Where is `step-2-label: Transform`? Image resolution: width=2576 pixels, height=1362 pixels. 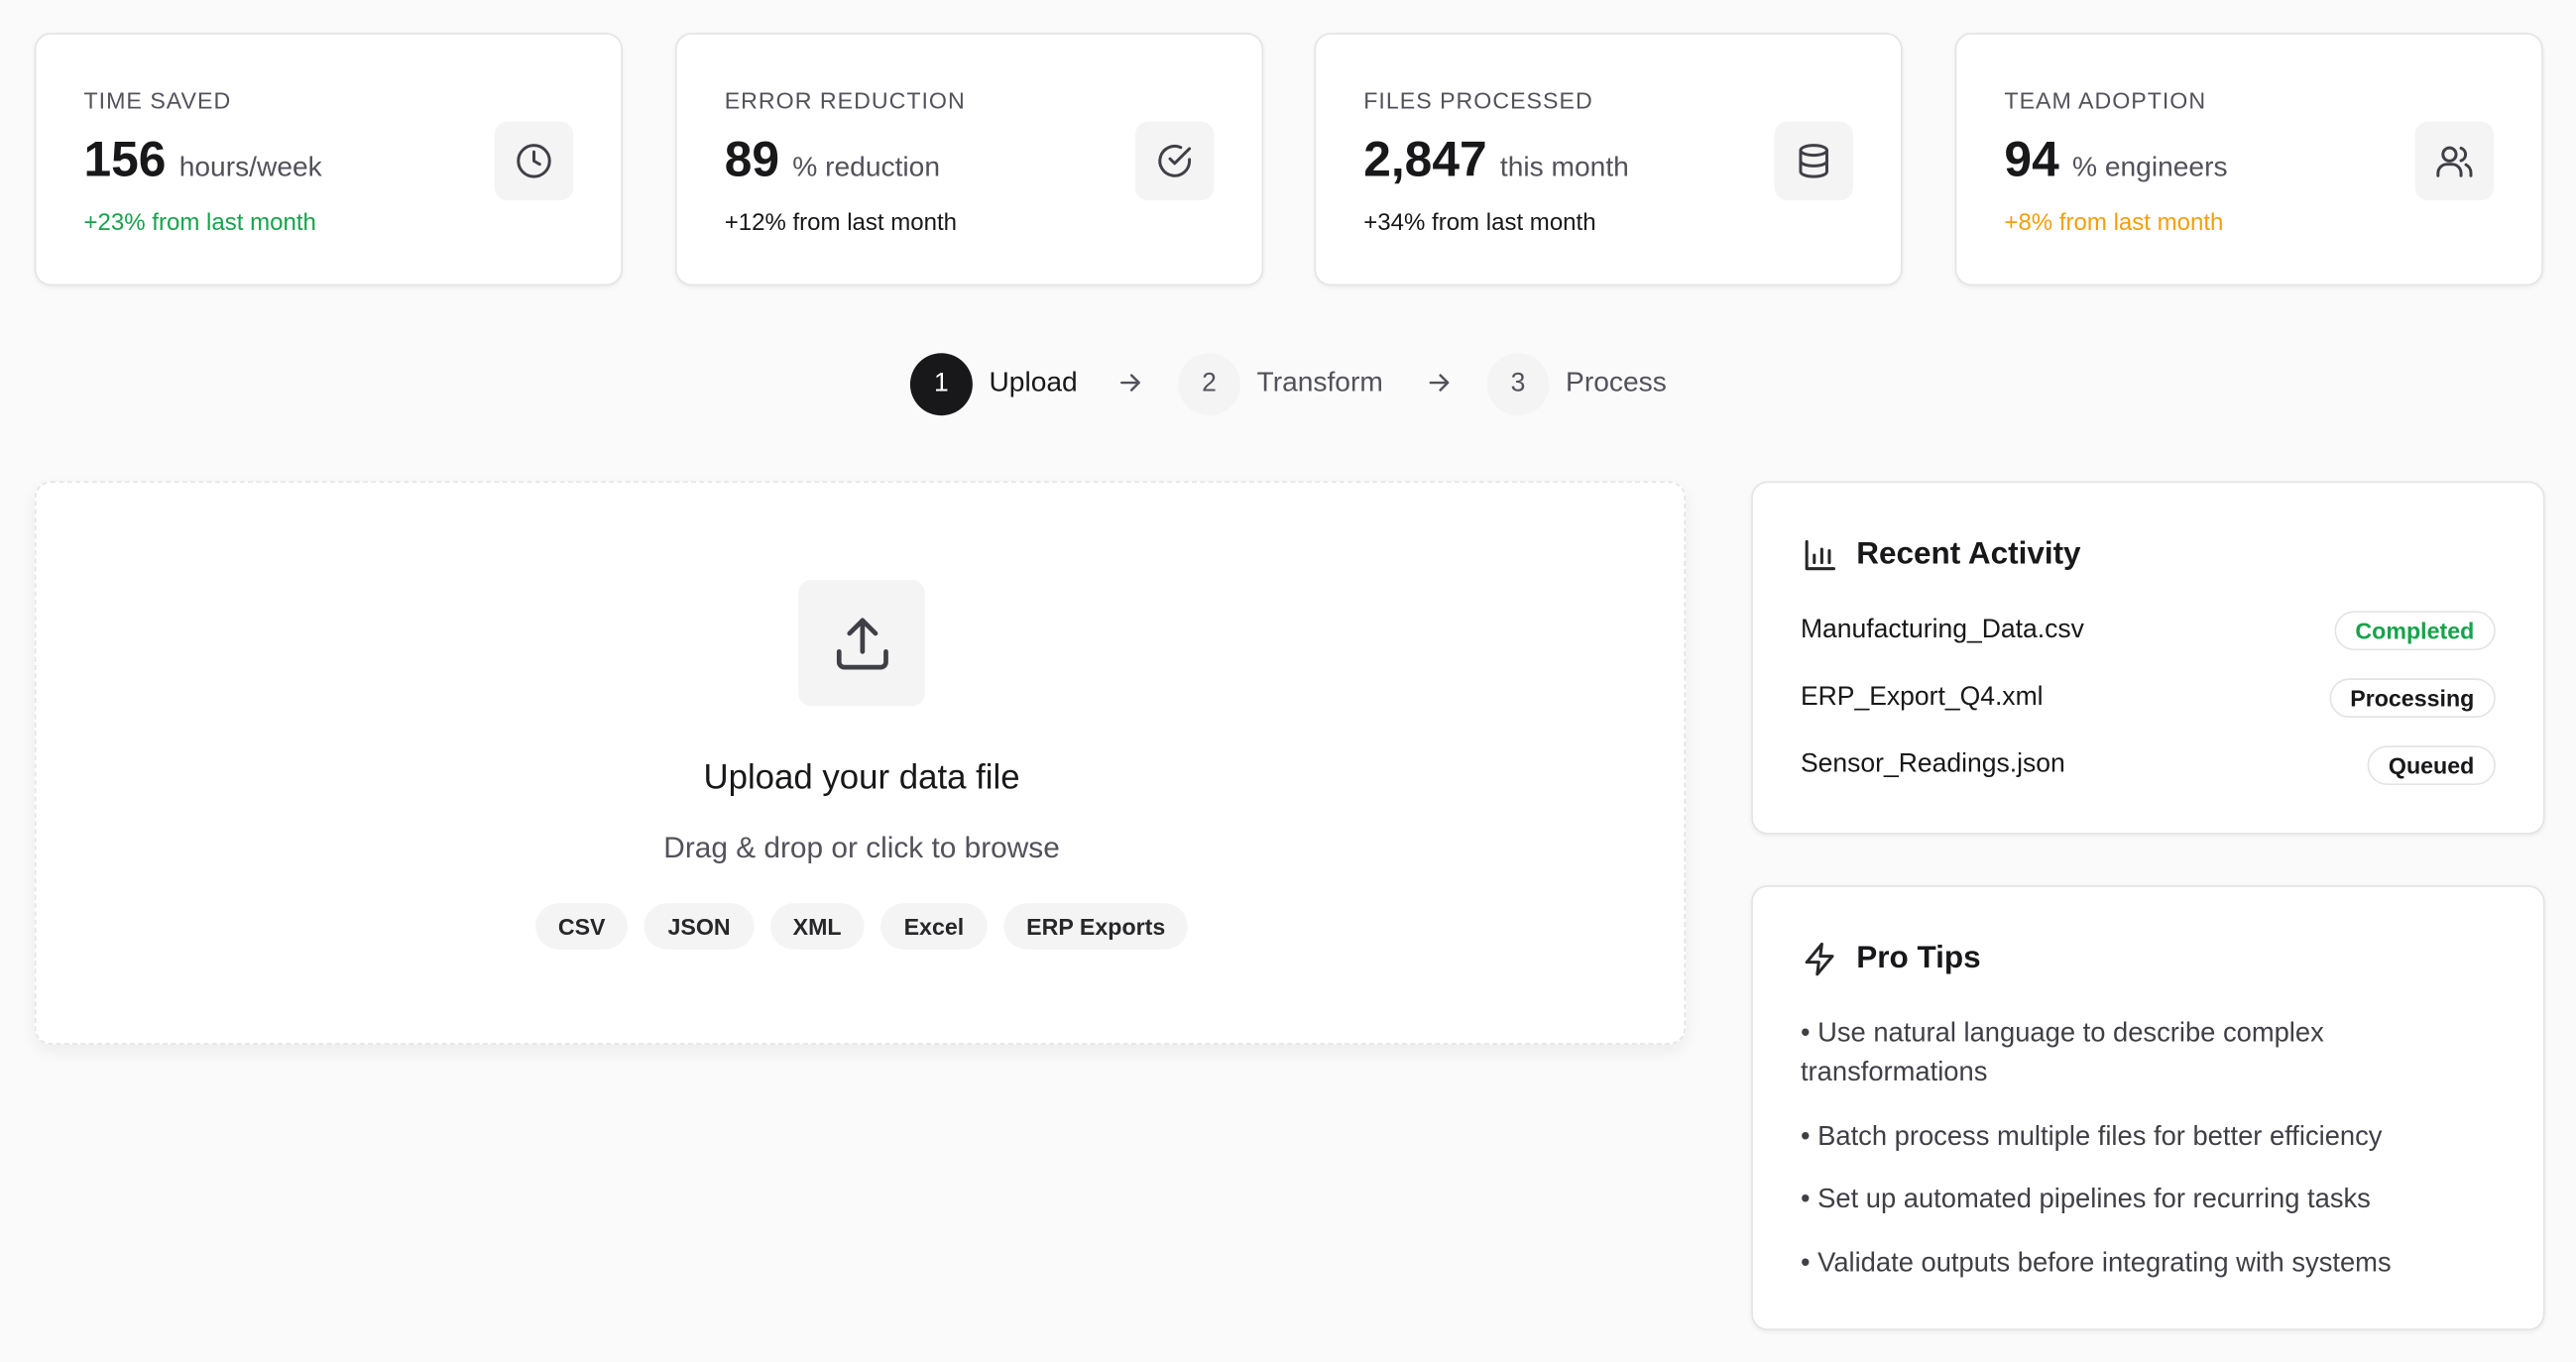 step-2-label: Transform is located at coordinates (1320, 382).